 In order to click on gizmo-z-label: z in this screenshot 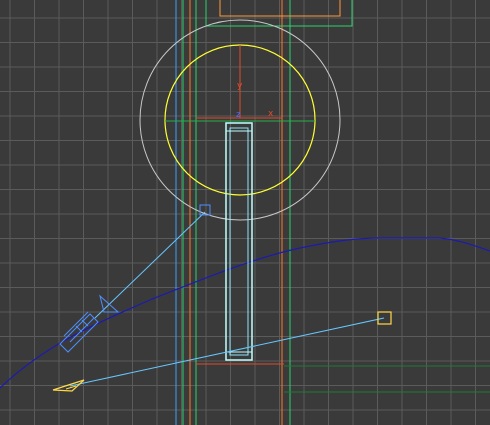, I will do `click(238, 115)`.